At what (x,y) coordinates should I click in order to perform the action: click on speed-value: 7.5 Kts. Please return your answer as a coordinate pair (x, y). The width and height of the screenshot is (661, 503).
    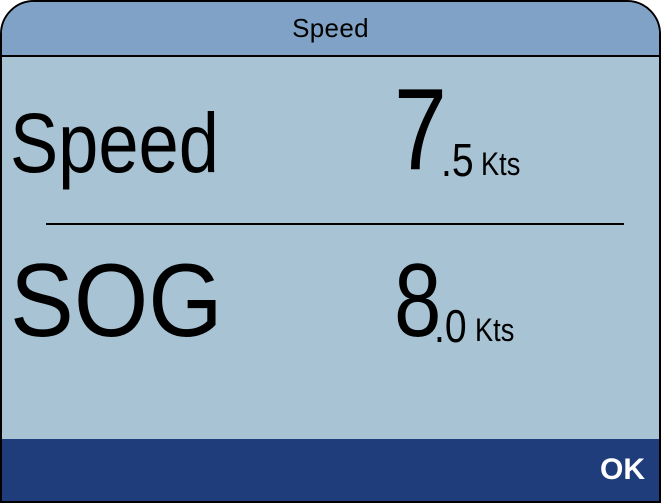
    Looking at the image, I should click on (461, 129).